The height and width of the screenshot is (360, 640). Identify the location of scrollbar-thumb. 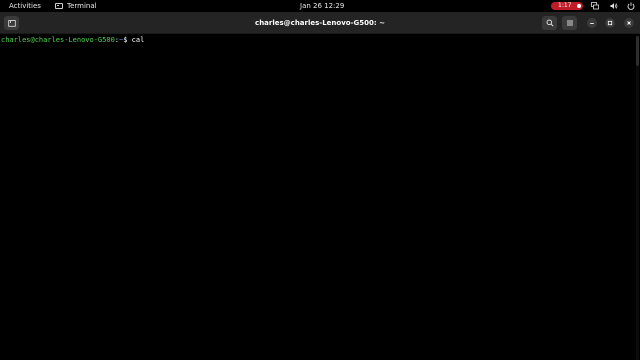
(637, 51).